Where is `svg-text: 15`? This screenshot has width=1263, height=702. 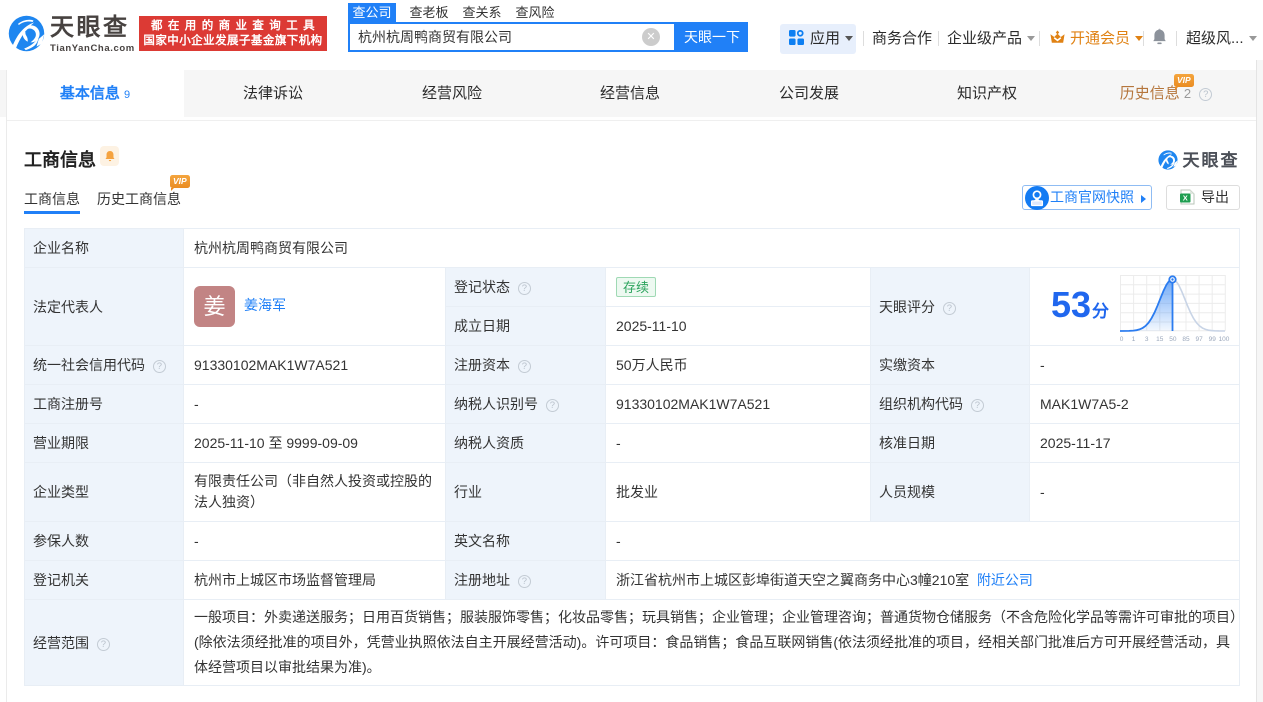
svg-text: 15 is located at coordinates (1160, 339).